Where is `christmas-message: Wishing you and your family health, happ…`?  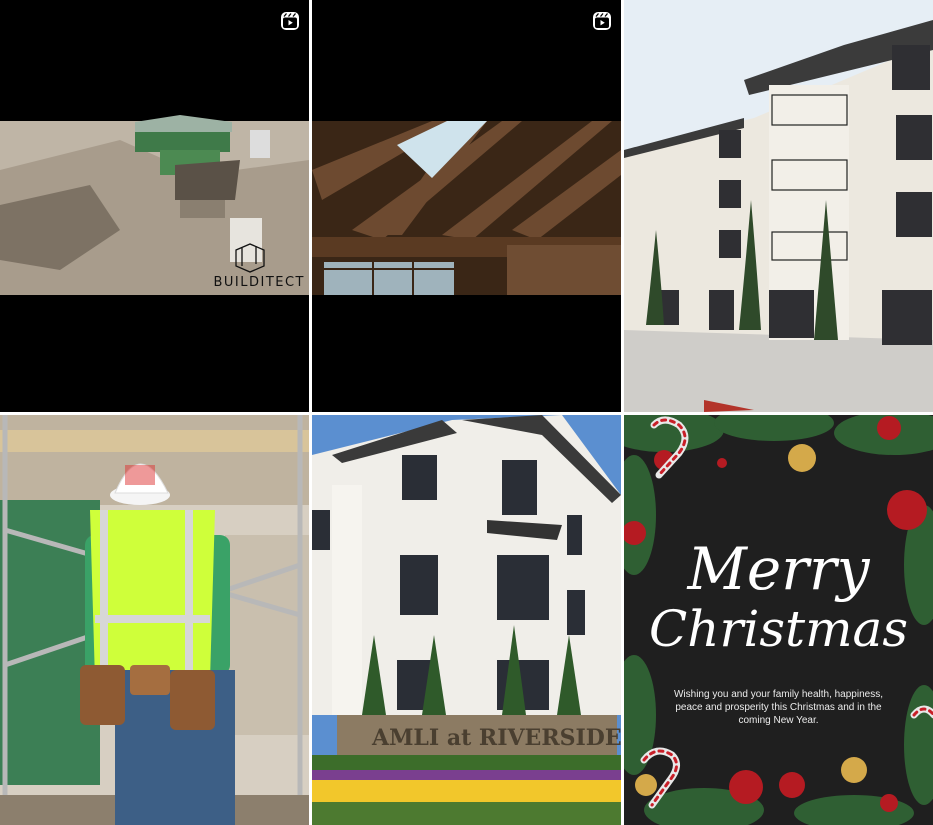 christmas-message: Wishing you and your family health, happ… is located at coordinates (778, 707).